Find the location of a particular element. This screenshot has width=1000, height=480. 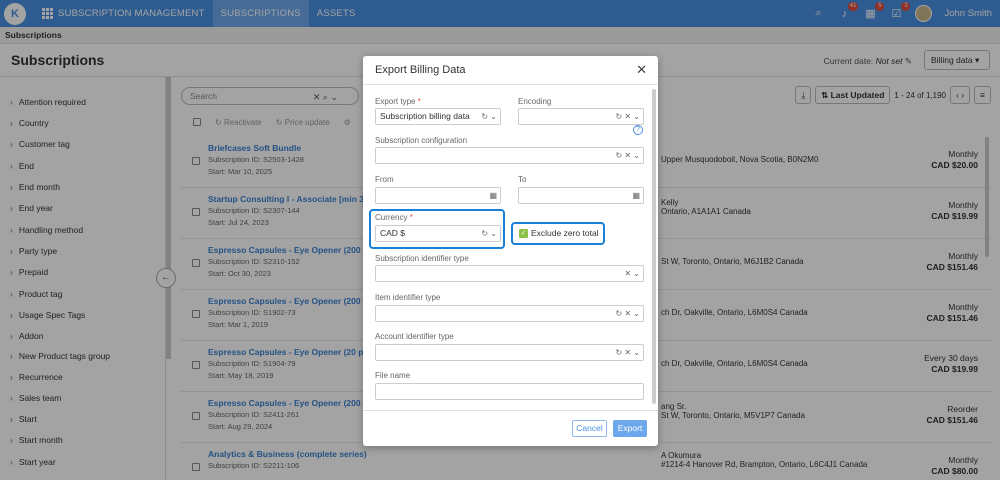

exclude-zero-total-checkbox: ✓ Exclude zero total is located at coordinates (559, 233).